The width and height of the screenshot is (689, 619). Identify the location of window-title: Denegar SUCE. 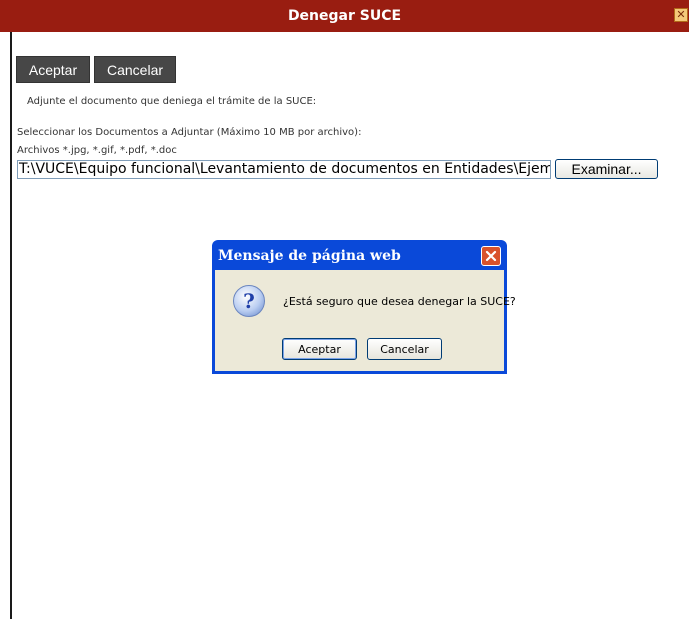
(344, 16).